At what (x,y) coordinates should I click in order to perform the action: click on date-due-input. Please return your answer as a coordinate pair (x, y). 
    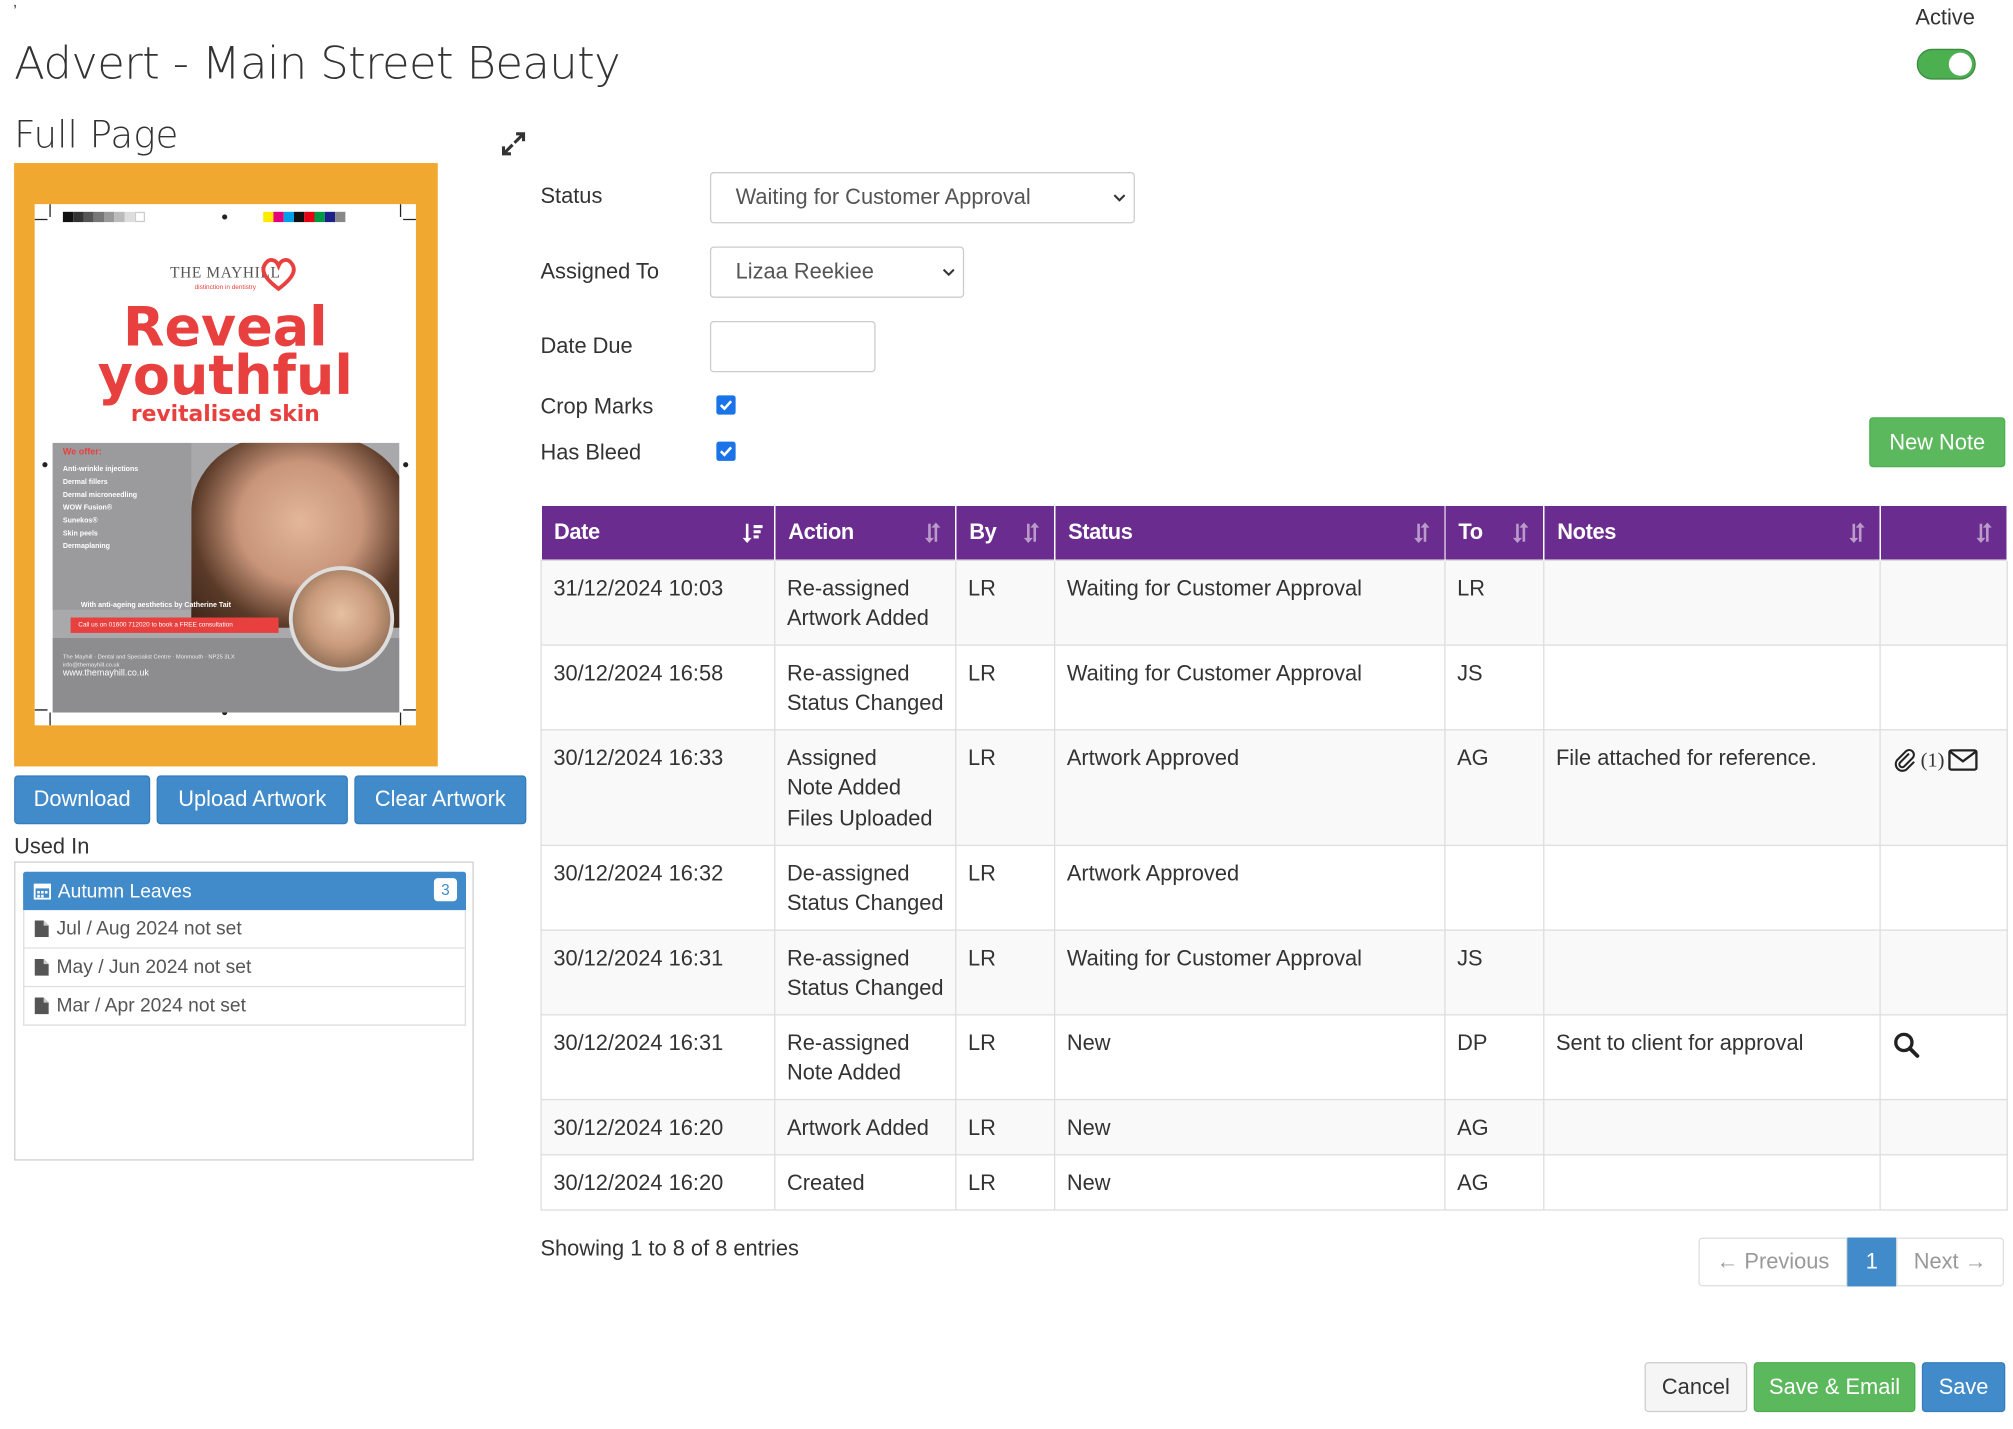
    Looking at the image, I should click on (792, 346).